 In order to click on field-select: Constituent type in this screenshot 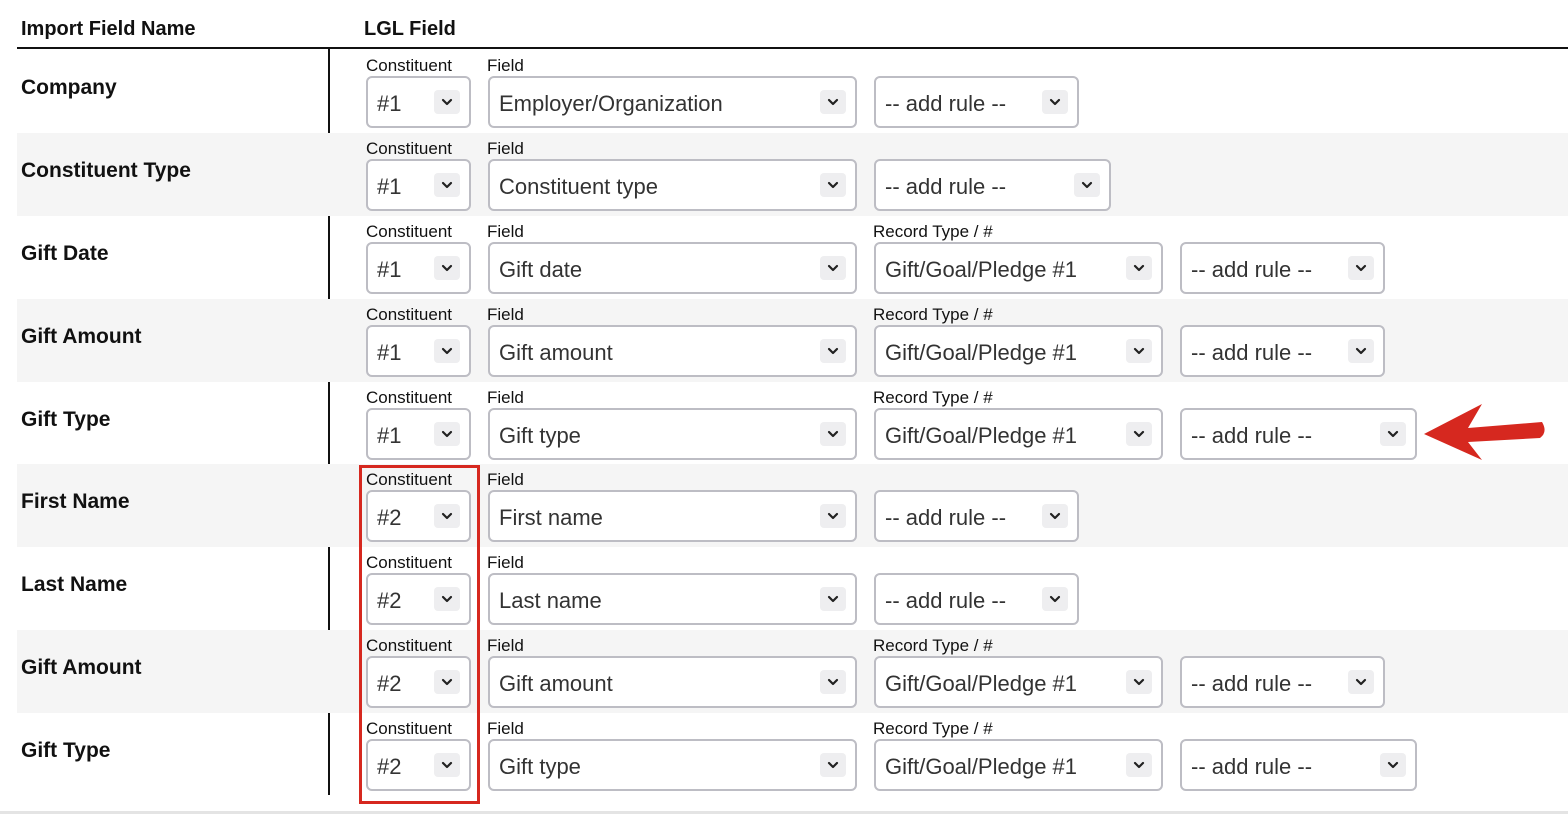, I will do `click(672, 185)`.